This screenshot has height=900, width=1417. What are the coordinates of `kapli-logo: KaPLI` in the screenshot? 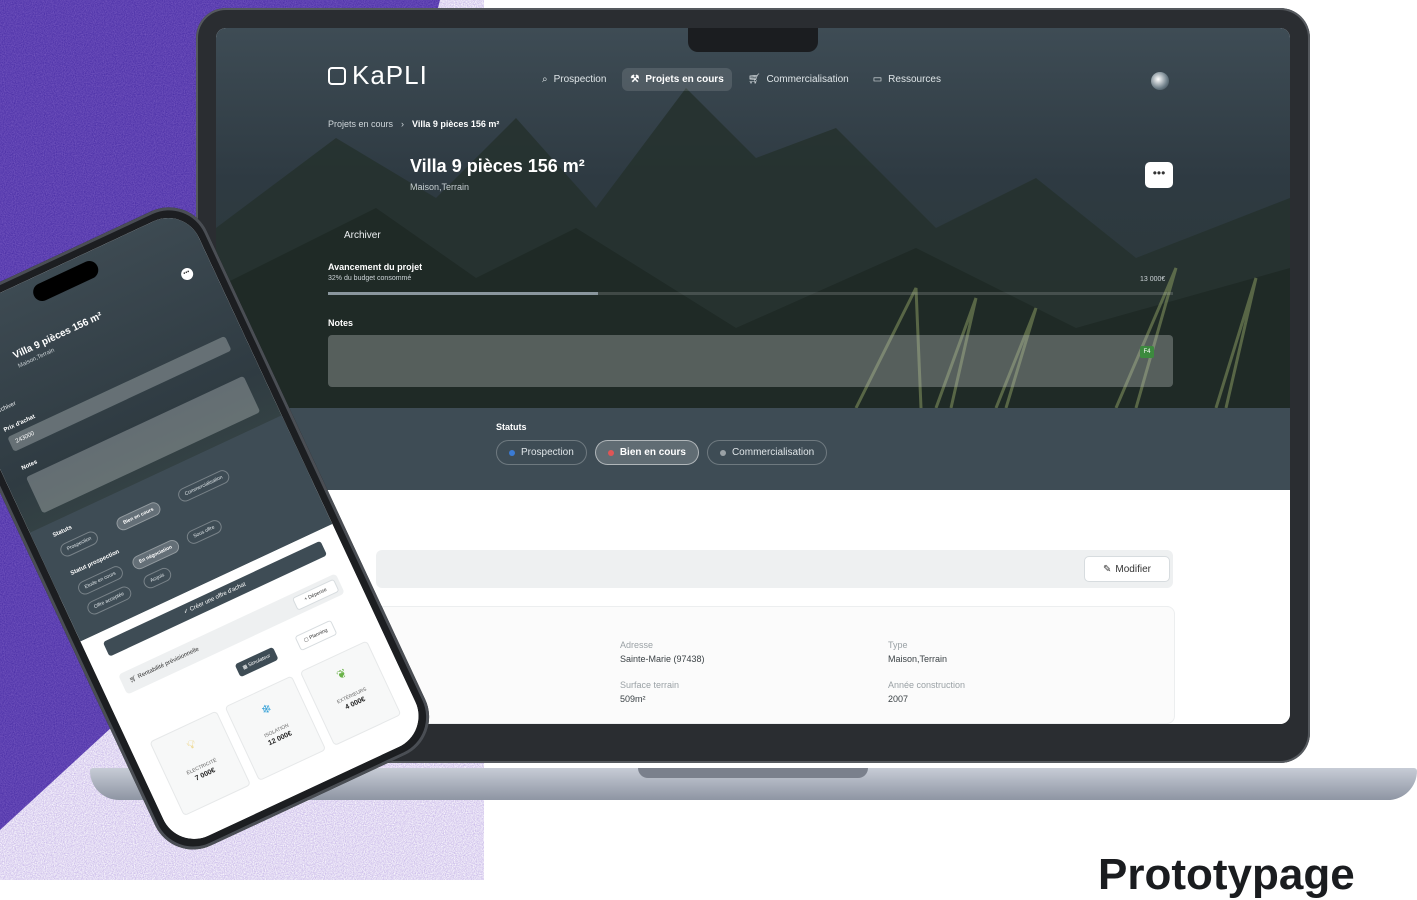 It's located at (378, 75).